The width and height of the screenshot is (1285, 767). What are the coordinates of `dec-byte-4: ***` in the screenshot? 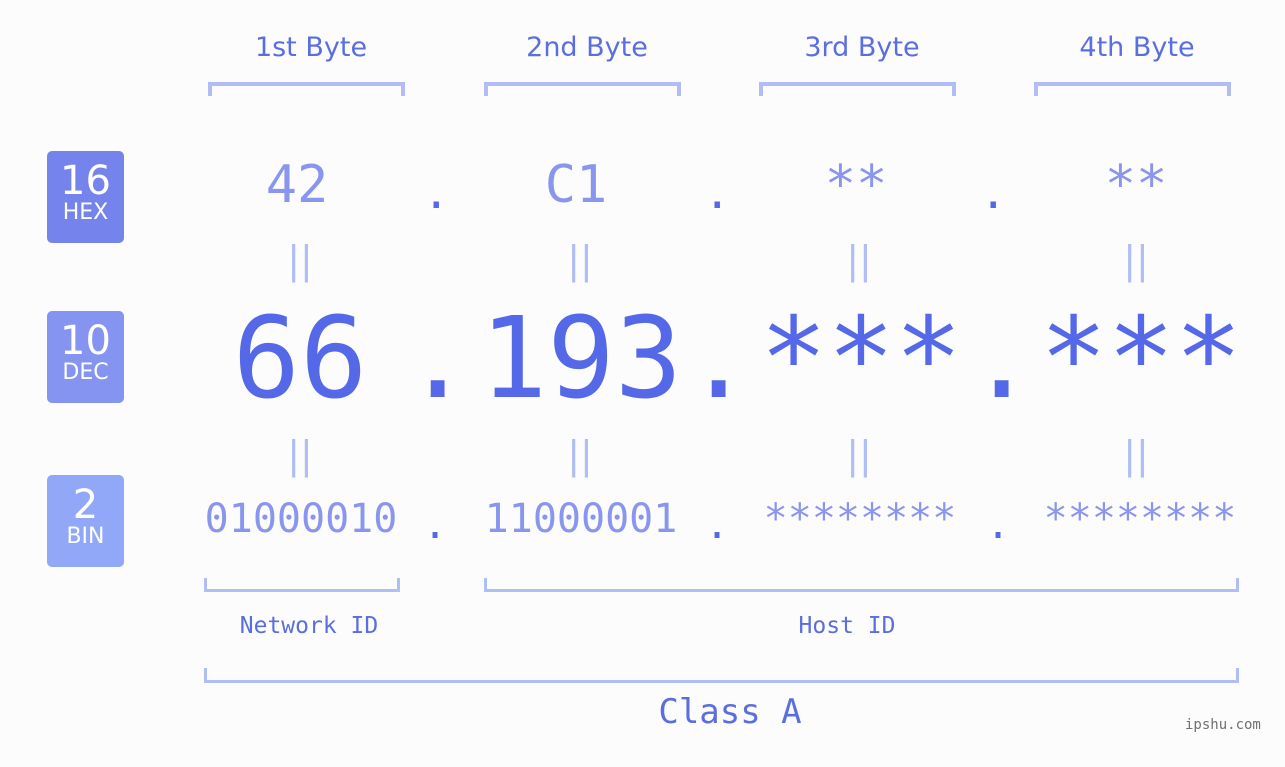 It's located at (1141, 359).